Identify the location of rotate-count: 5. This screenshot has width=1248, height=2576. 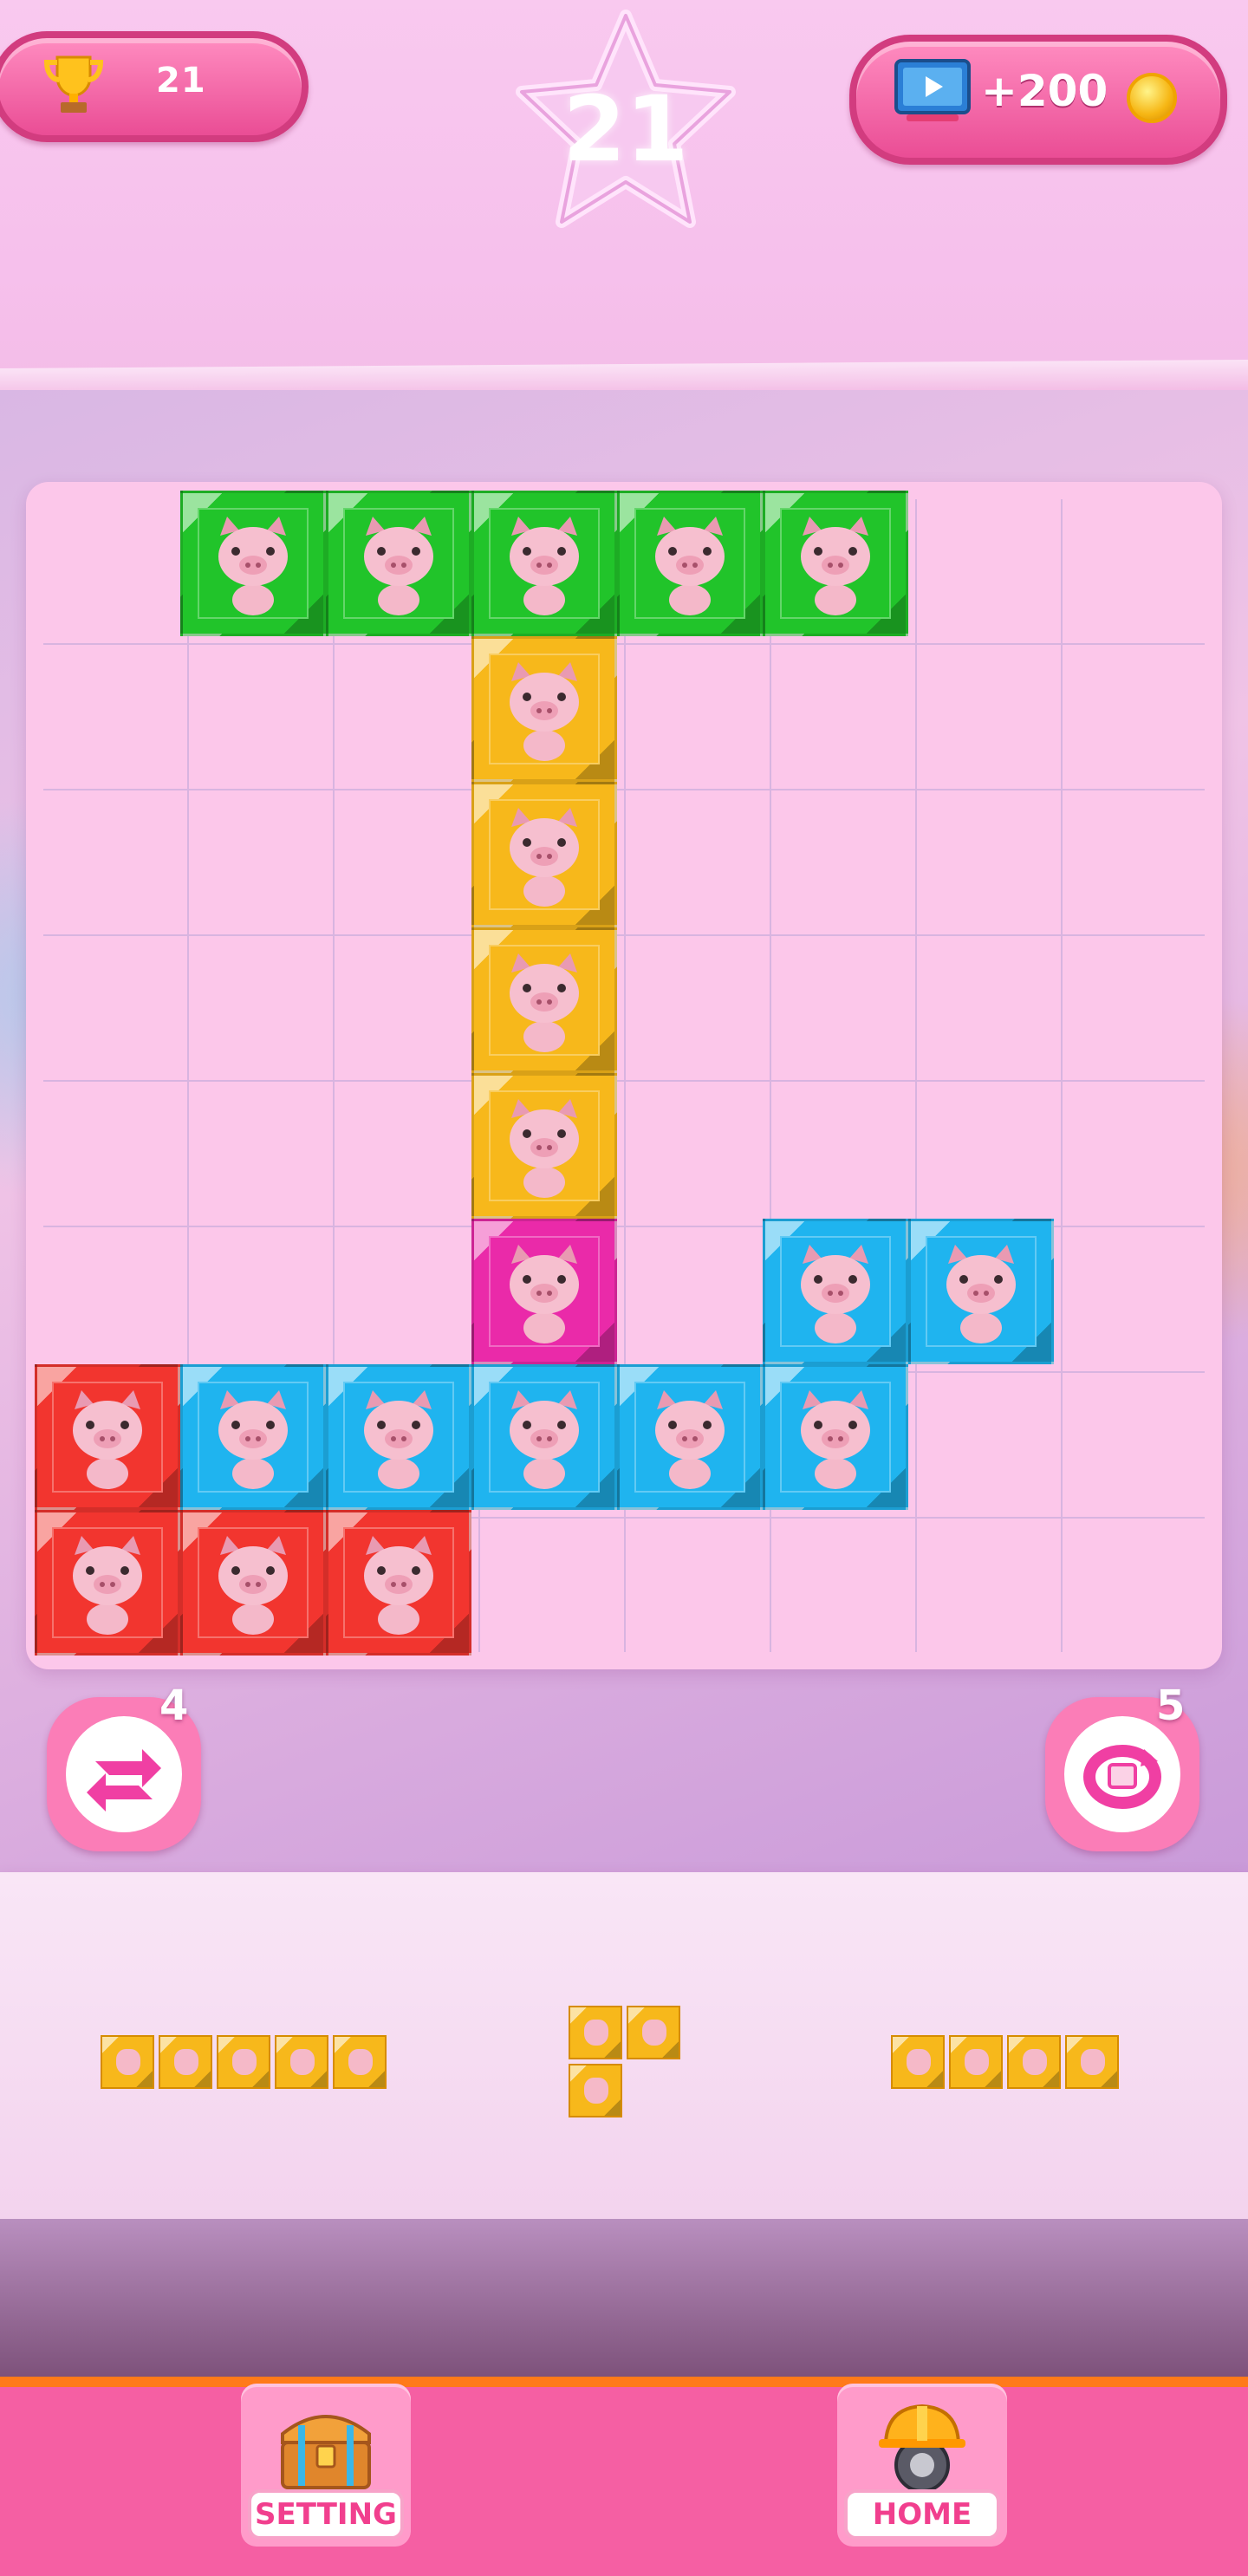
(1171, 1706).